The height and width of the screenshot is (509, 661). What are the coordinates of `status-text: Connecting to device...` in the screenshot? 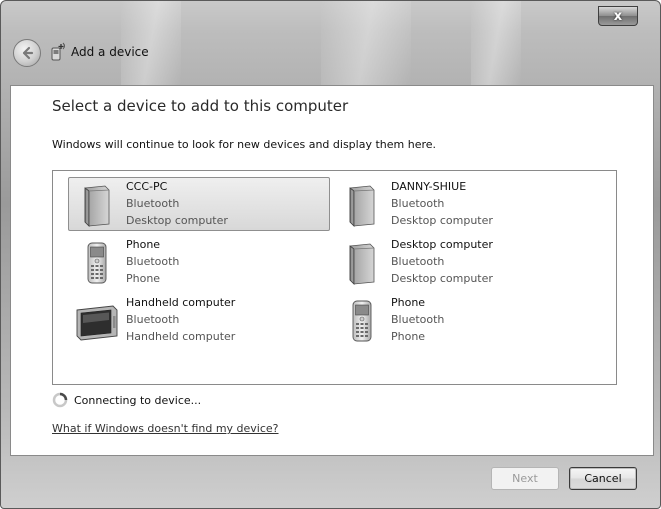 It's located at (138, 400).